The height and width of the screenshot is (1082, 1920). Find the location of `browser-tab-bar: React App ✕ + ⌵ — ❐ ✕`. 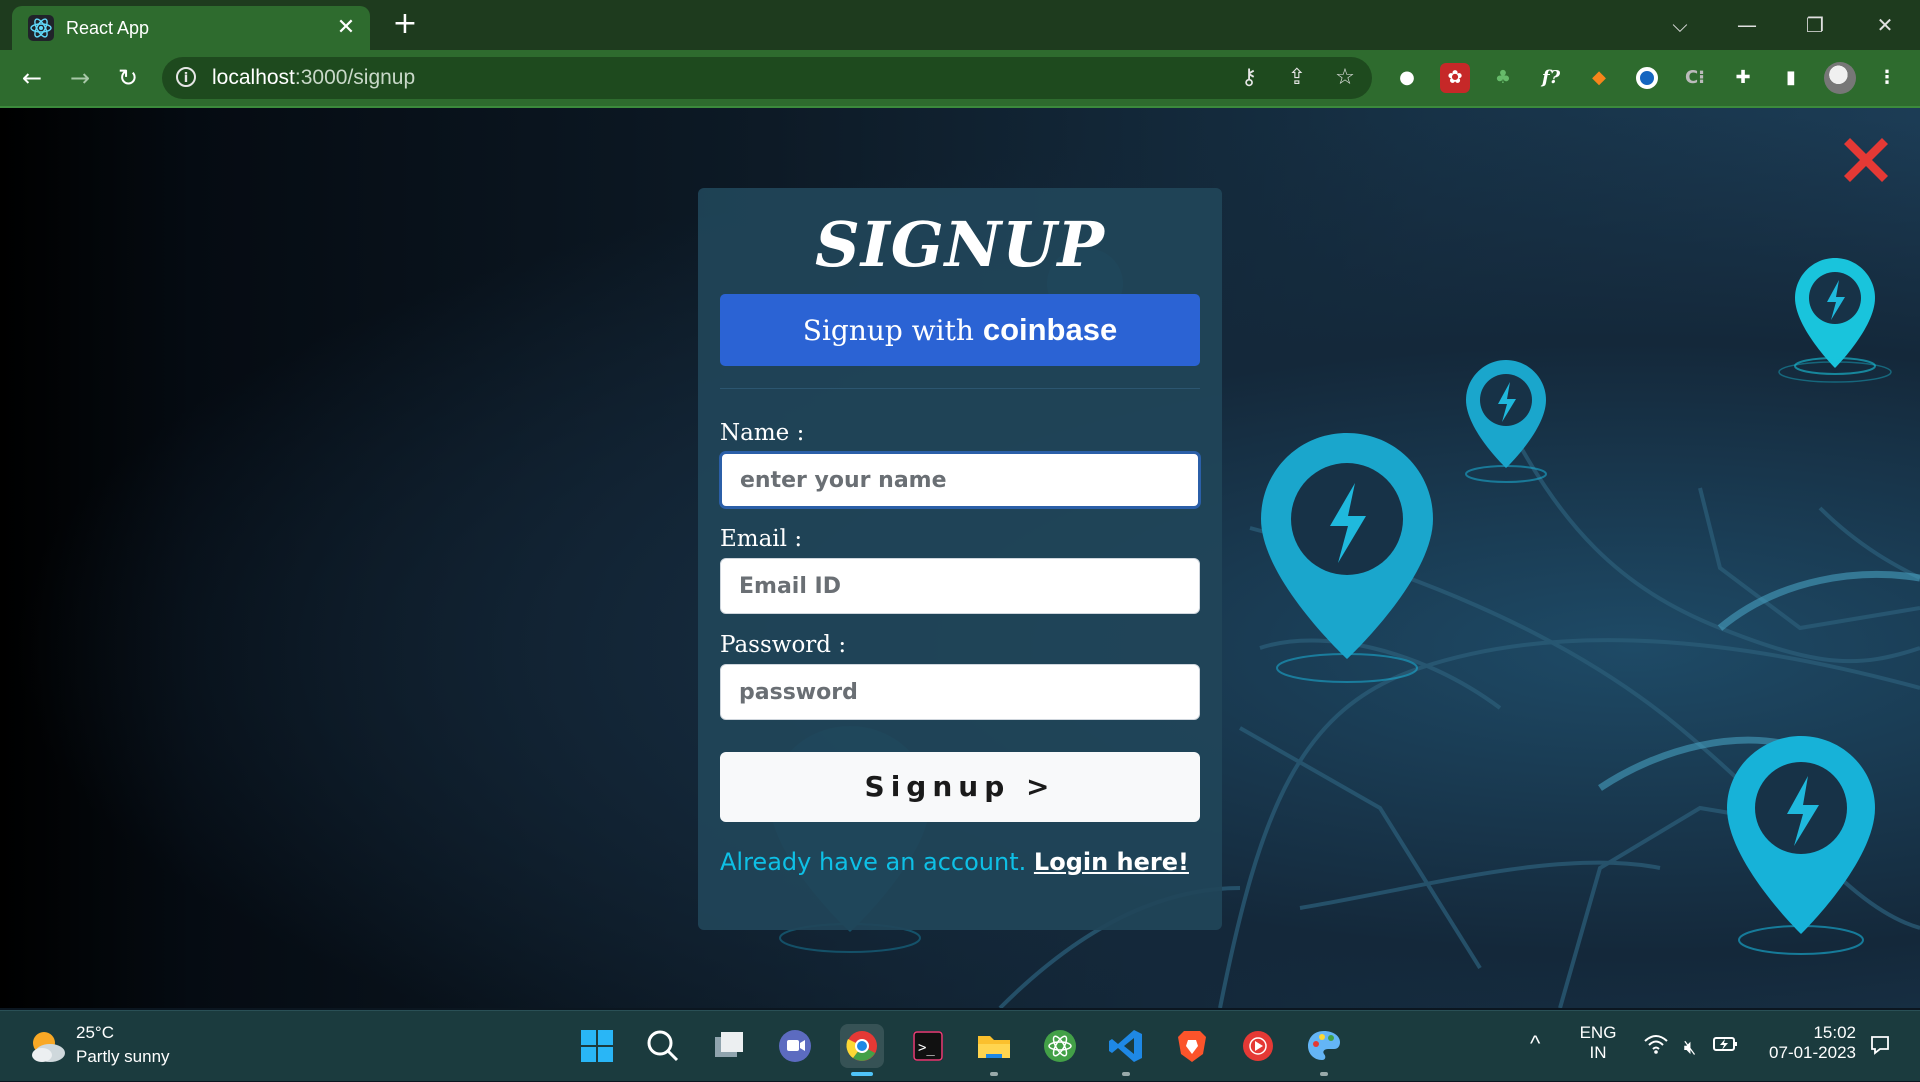

browser-tab-bar: React App ✕ + ⌵ — ❐ ✕ is located at coordinates (960, 25).